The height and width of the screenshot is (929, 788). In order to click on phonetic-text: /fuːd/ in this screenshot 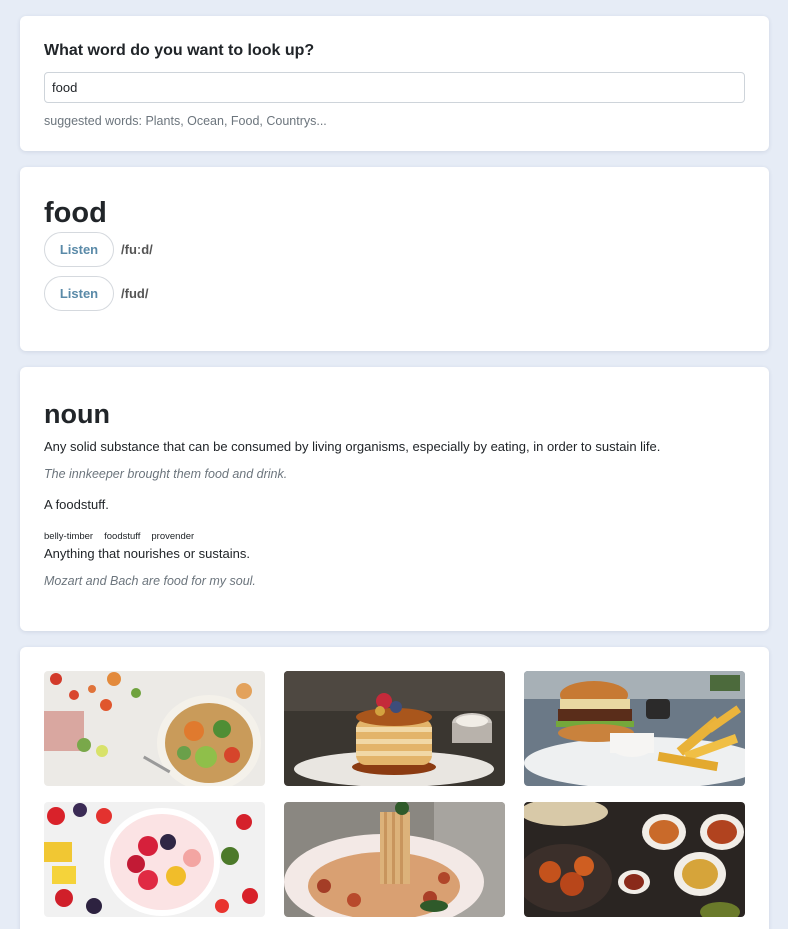, I will do `click(137, 249)`.